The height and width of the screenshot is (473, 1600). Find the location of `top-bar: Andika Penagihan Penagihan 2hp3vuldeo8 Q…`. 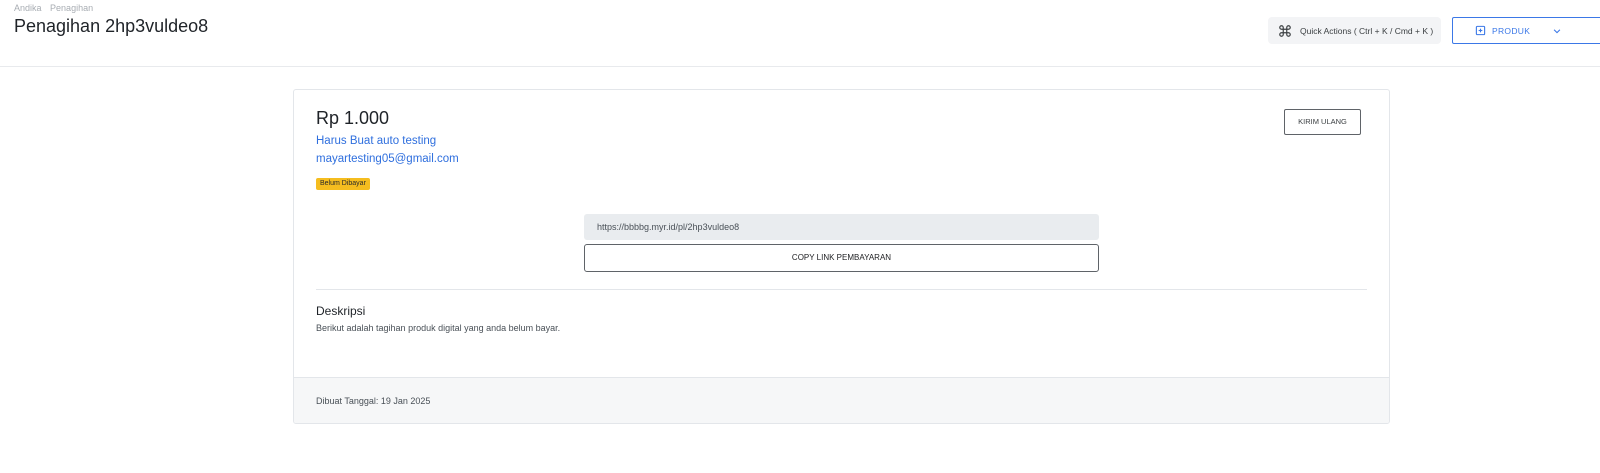

top-bar: Andika Penagihan Penagihan 2hp3vuldeo8 Q… is located at coordinates (800, 33).